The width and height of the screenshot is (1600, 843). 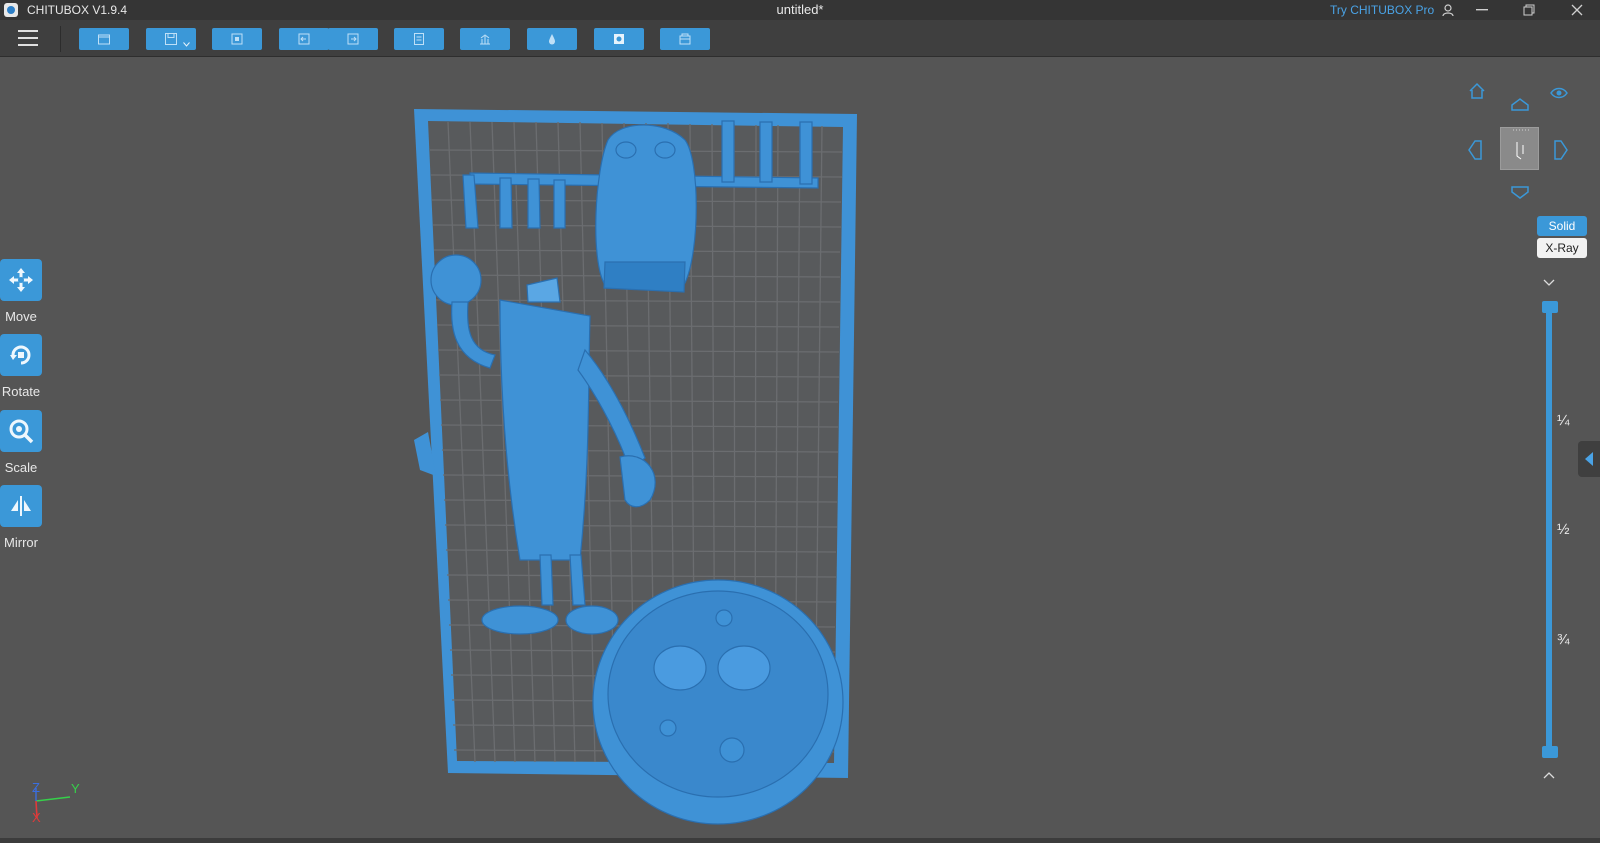 I want to click on move-label: Move, so click(x=21, y=316).